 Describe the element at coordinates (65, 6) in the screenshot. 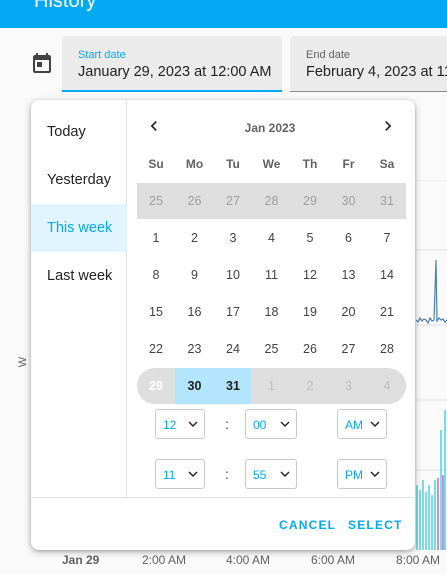

I see `page-title: History` at that location.